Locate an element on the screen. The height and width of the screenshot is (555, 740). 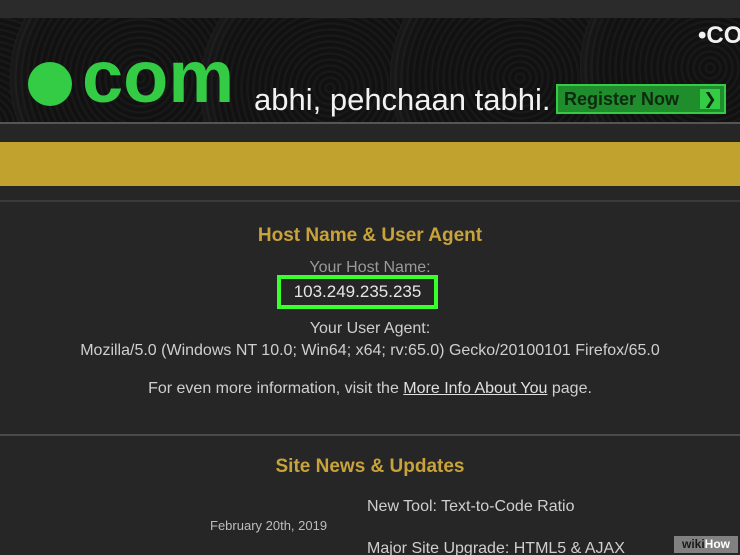
host-section-title: Host Name & User Agent is located at coordinates (370, 235).